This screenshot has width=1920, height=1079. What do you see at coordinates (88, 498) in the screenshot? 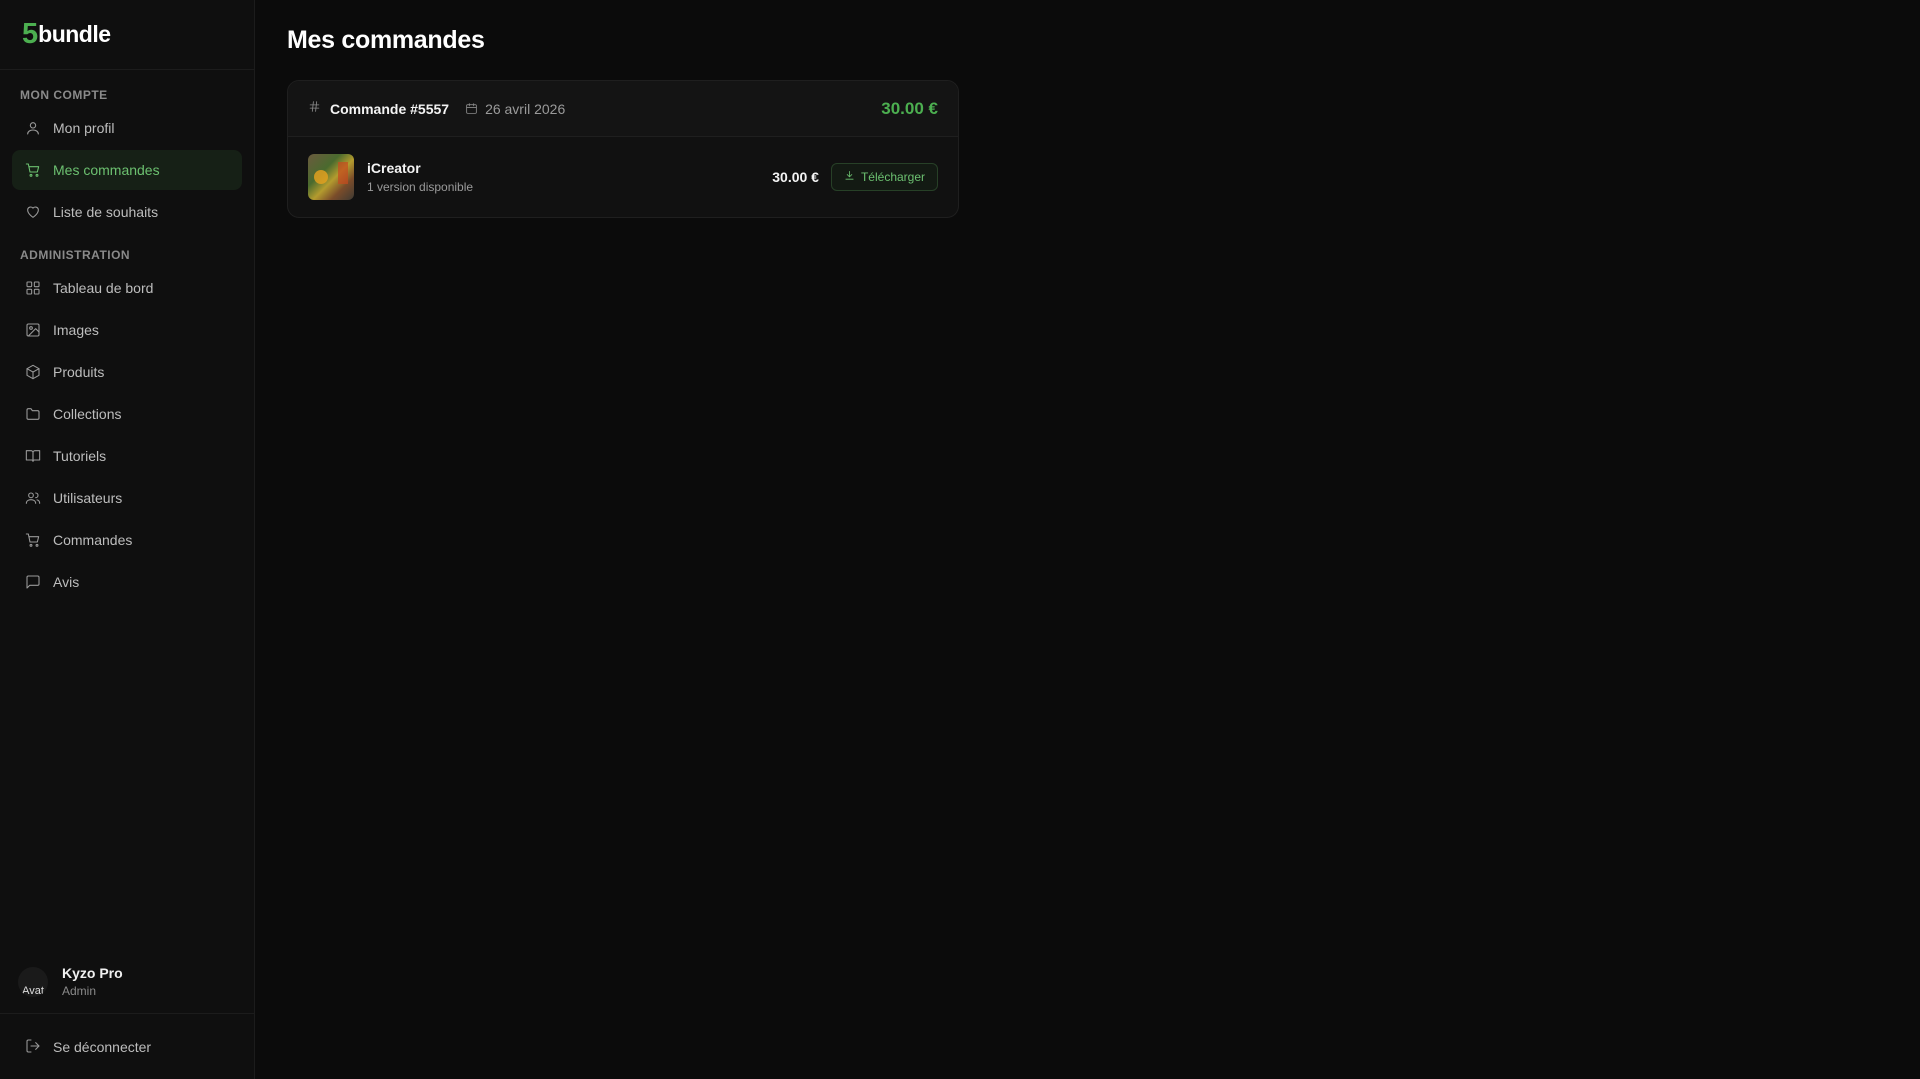
I see `sidebar-item-label: Utilisateurs` at bounding box center [88, 498].